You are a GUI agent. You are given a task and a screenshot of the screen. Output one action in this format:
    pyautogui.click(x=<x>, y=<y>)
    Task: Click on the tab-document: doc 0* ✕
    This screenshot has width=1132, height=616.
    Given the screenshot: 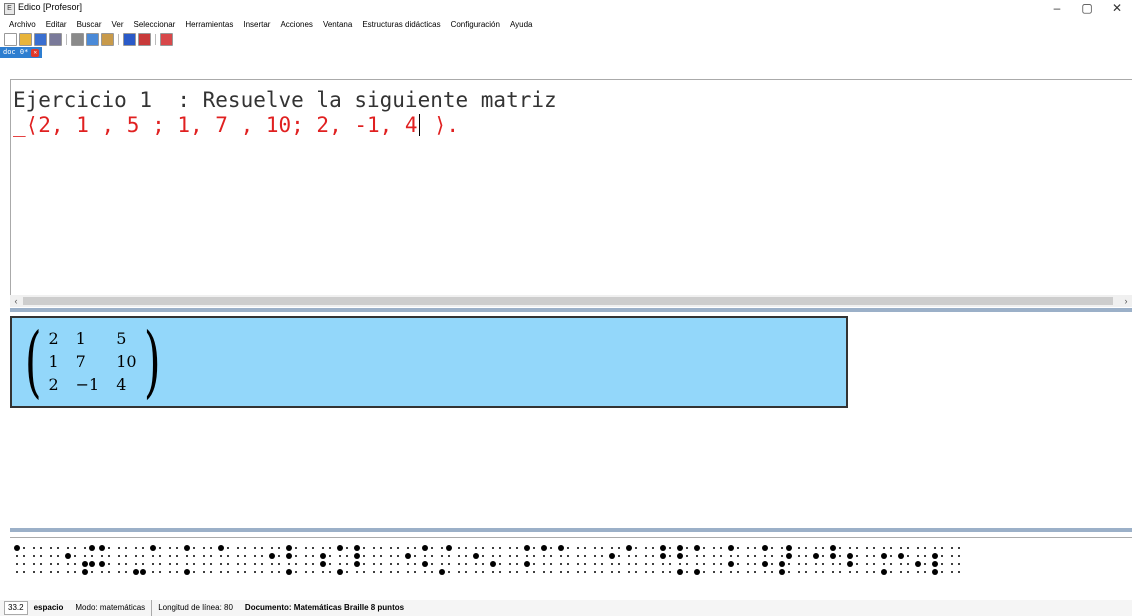 What is the action you would take?
    pyautogui.click(x=21, y=52)
    